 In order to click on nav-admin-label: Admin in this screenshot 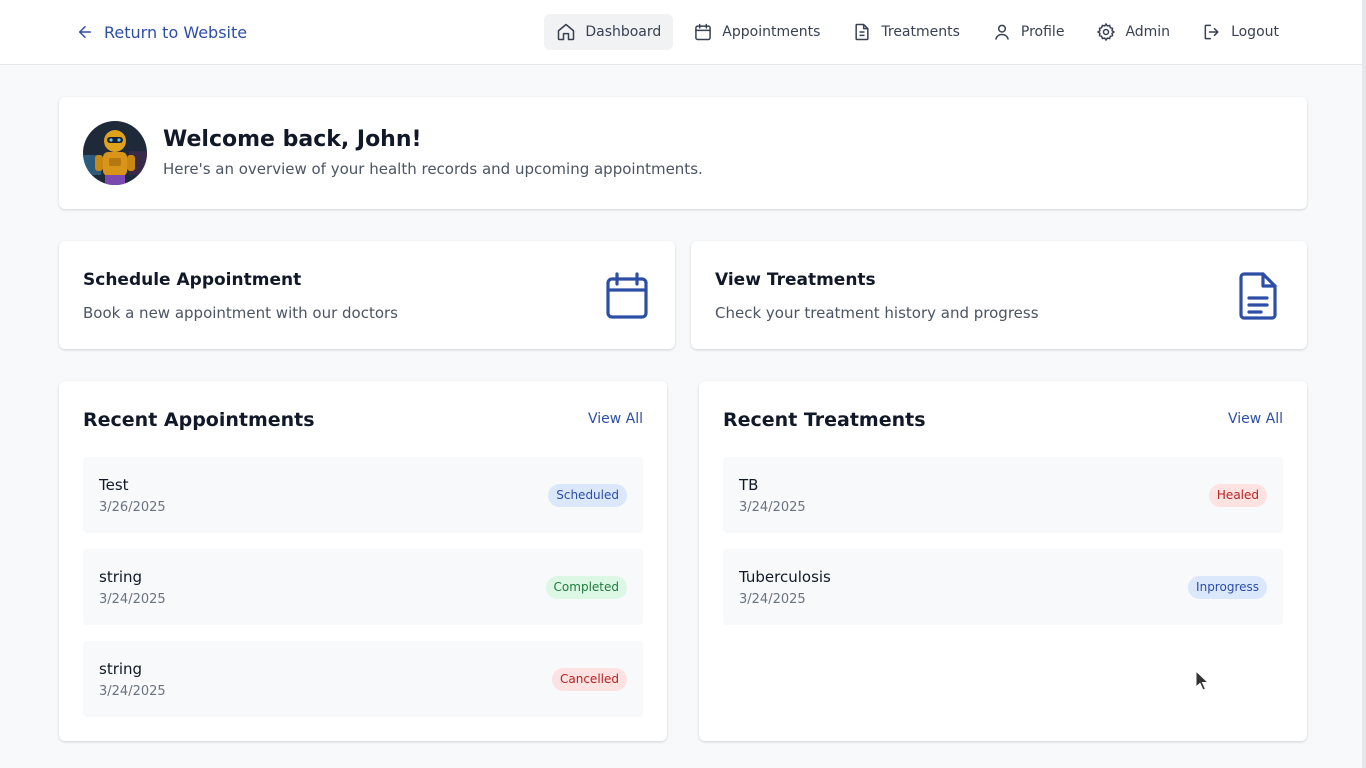, I will do `click(1148, 32)`.